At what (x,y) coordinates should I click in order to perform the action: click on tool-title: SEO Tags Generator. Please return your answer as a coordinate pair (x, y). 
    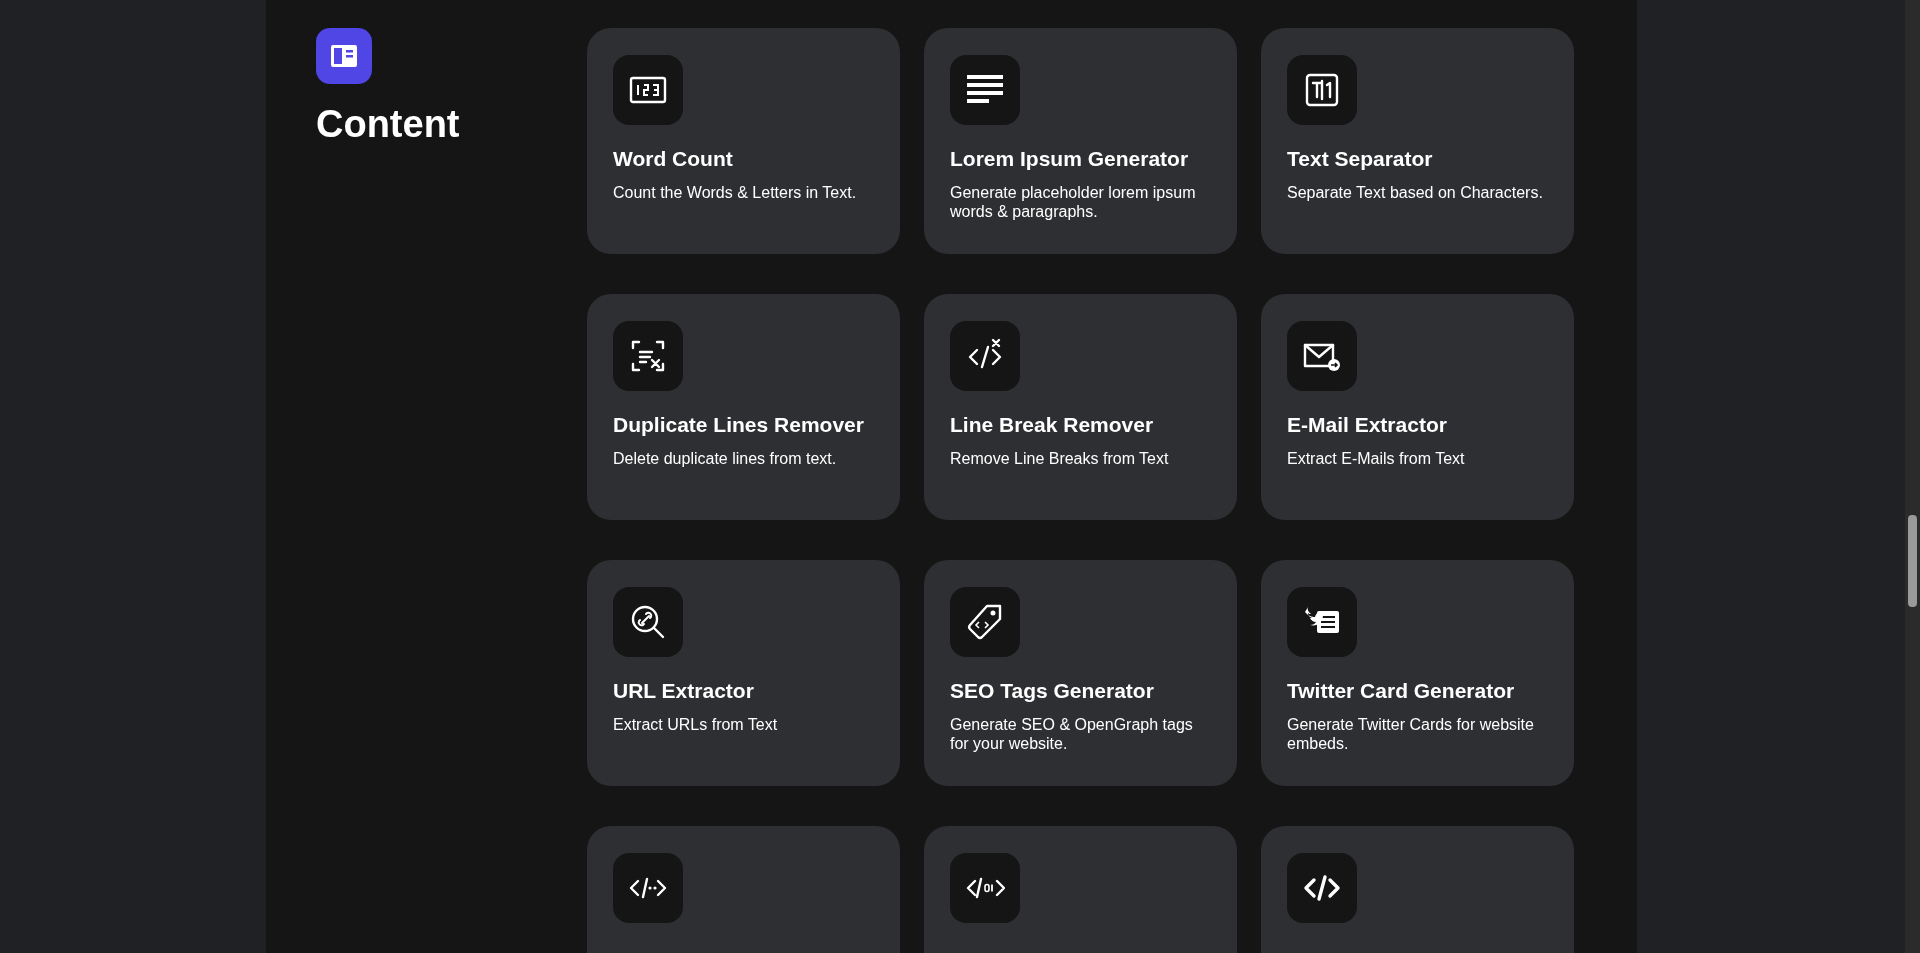
    Looking at the image, I should click on (1052, 691).